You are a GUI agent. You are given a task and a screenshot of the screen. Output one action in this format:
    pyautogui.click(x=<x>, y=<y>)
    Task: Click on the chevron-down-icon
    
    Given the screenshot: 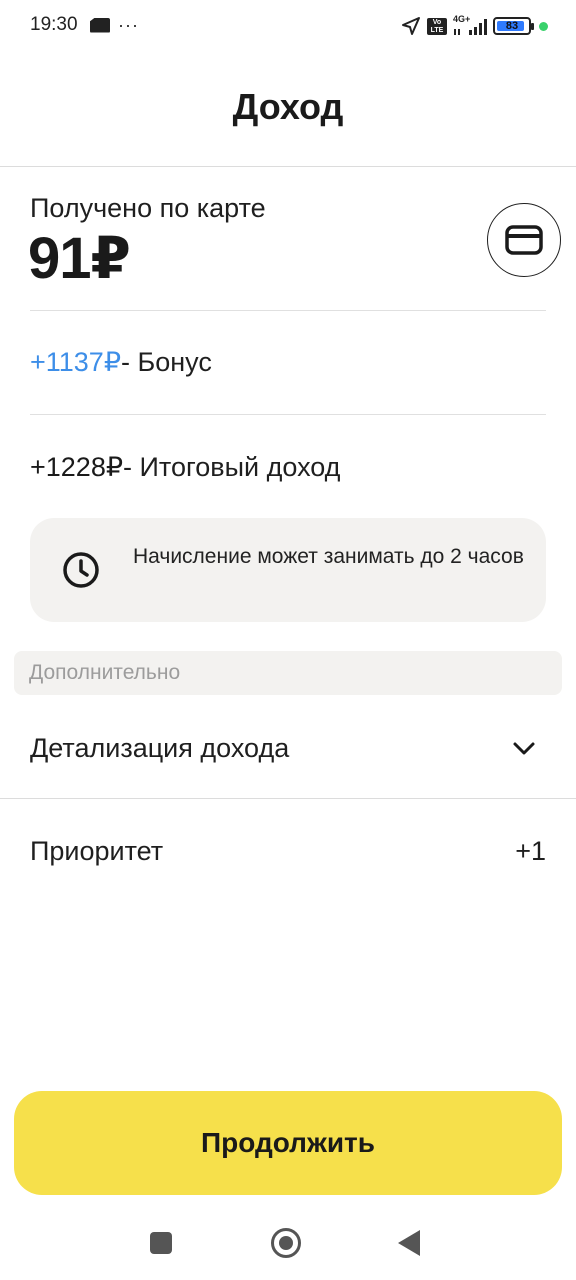 What is the action you would take?
    pyautogui.click(x=524, y=748)
    